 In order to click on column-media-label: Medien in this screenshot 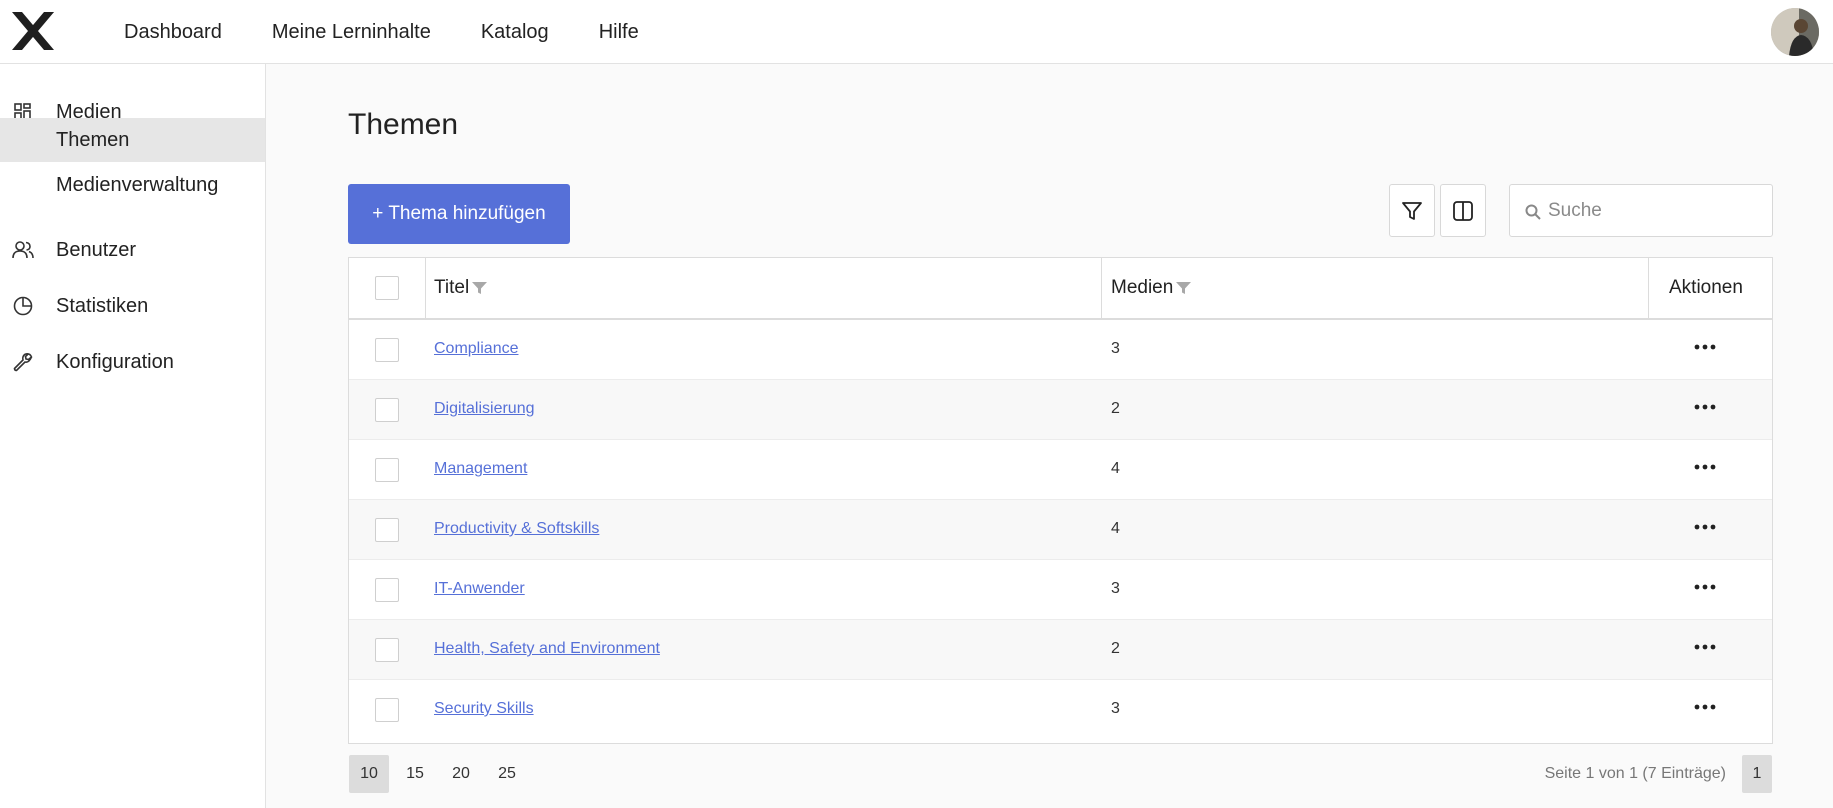, I will do `click(1142, 287)`.